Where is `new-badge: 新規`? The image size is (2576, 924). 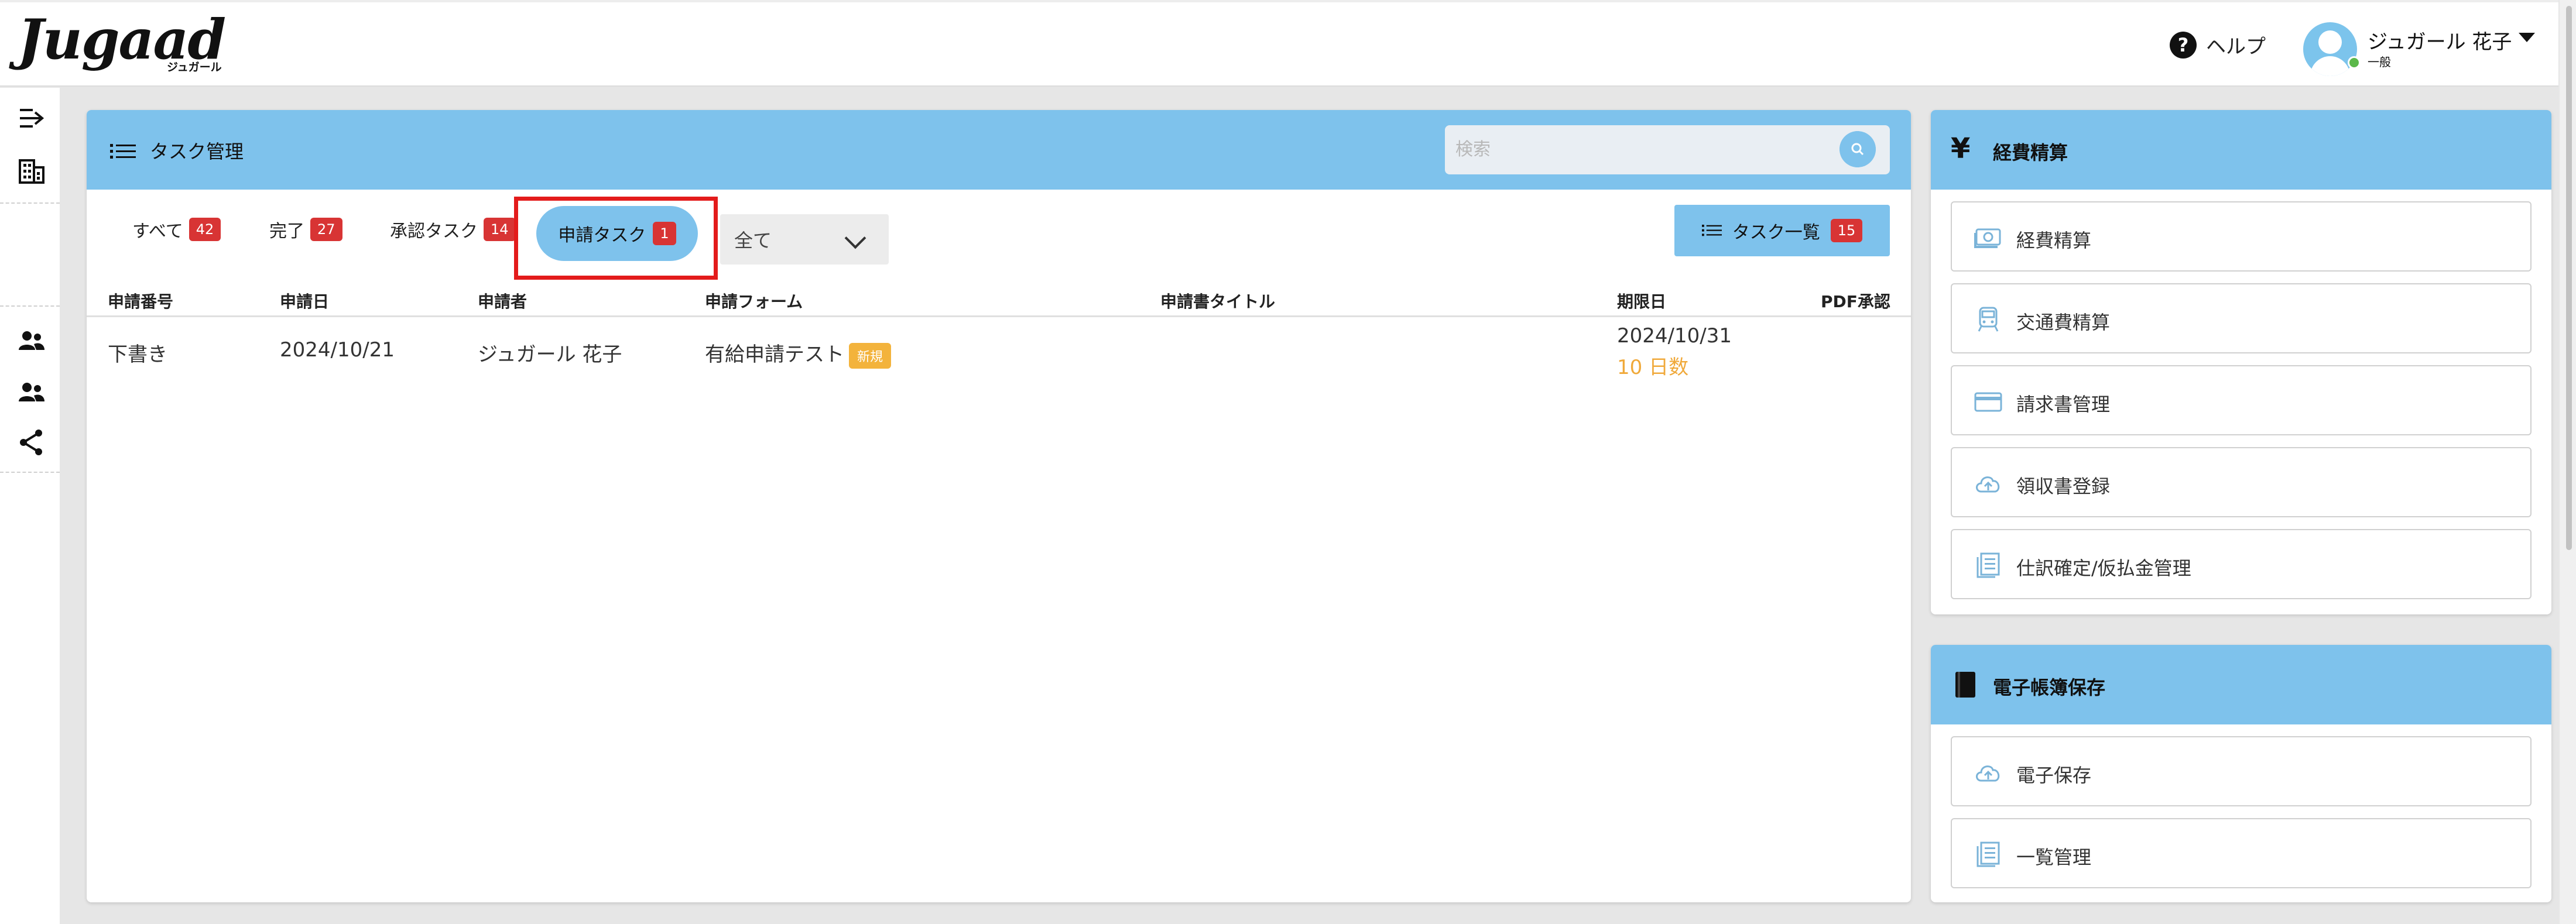 new-badge: 新規 is located at coordinates (870, 355).